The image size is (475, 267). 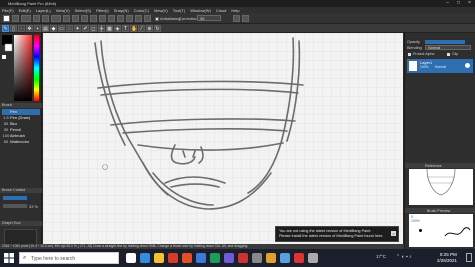 I want to click on menu-color: Color(C), so click(x=141, y=10).